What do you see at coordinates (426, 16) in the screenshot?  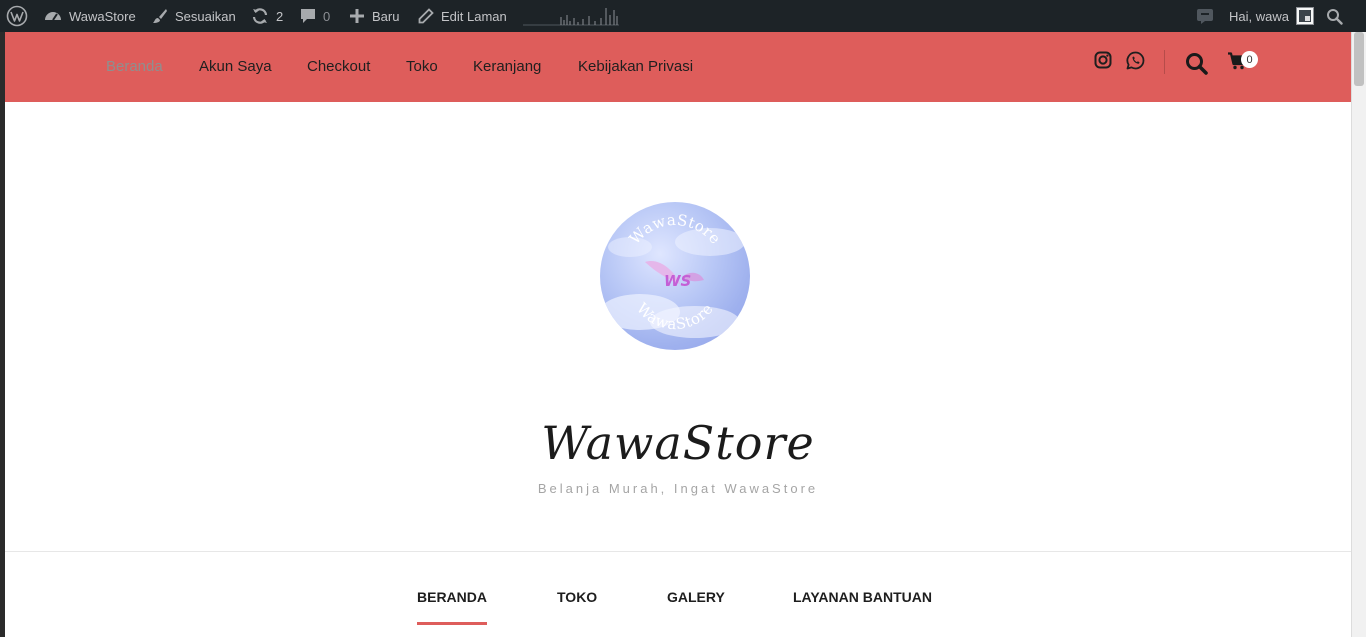 I see `pencil-icon` at bounding box center [426, 16].